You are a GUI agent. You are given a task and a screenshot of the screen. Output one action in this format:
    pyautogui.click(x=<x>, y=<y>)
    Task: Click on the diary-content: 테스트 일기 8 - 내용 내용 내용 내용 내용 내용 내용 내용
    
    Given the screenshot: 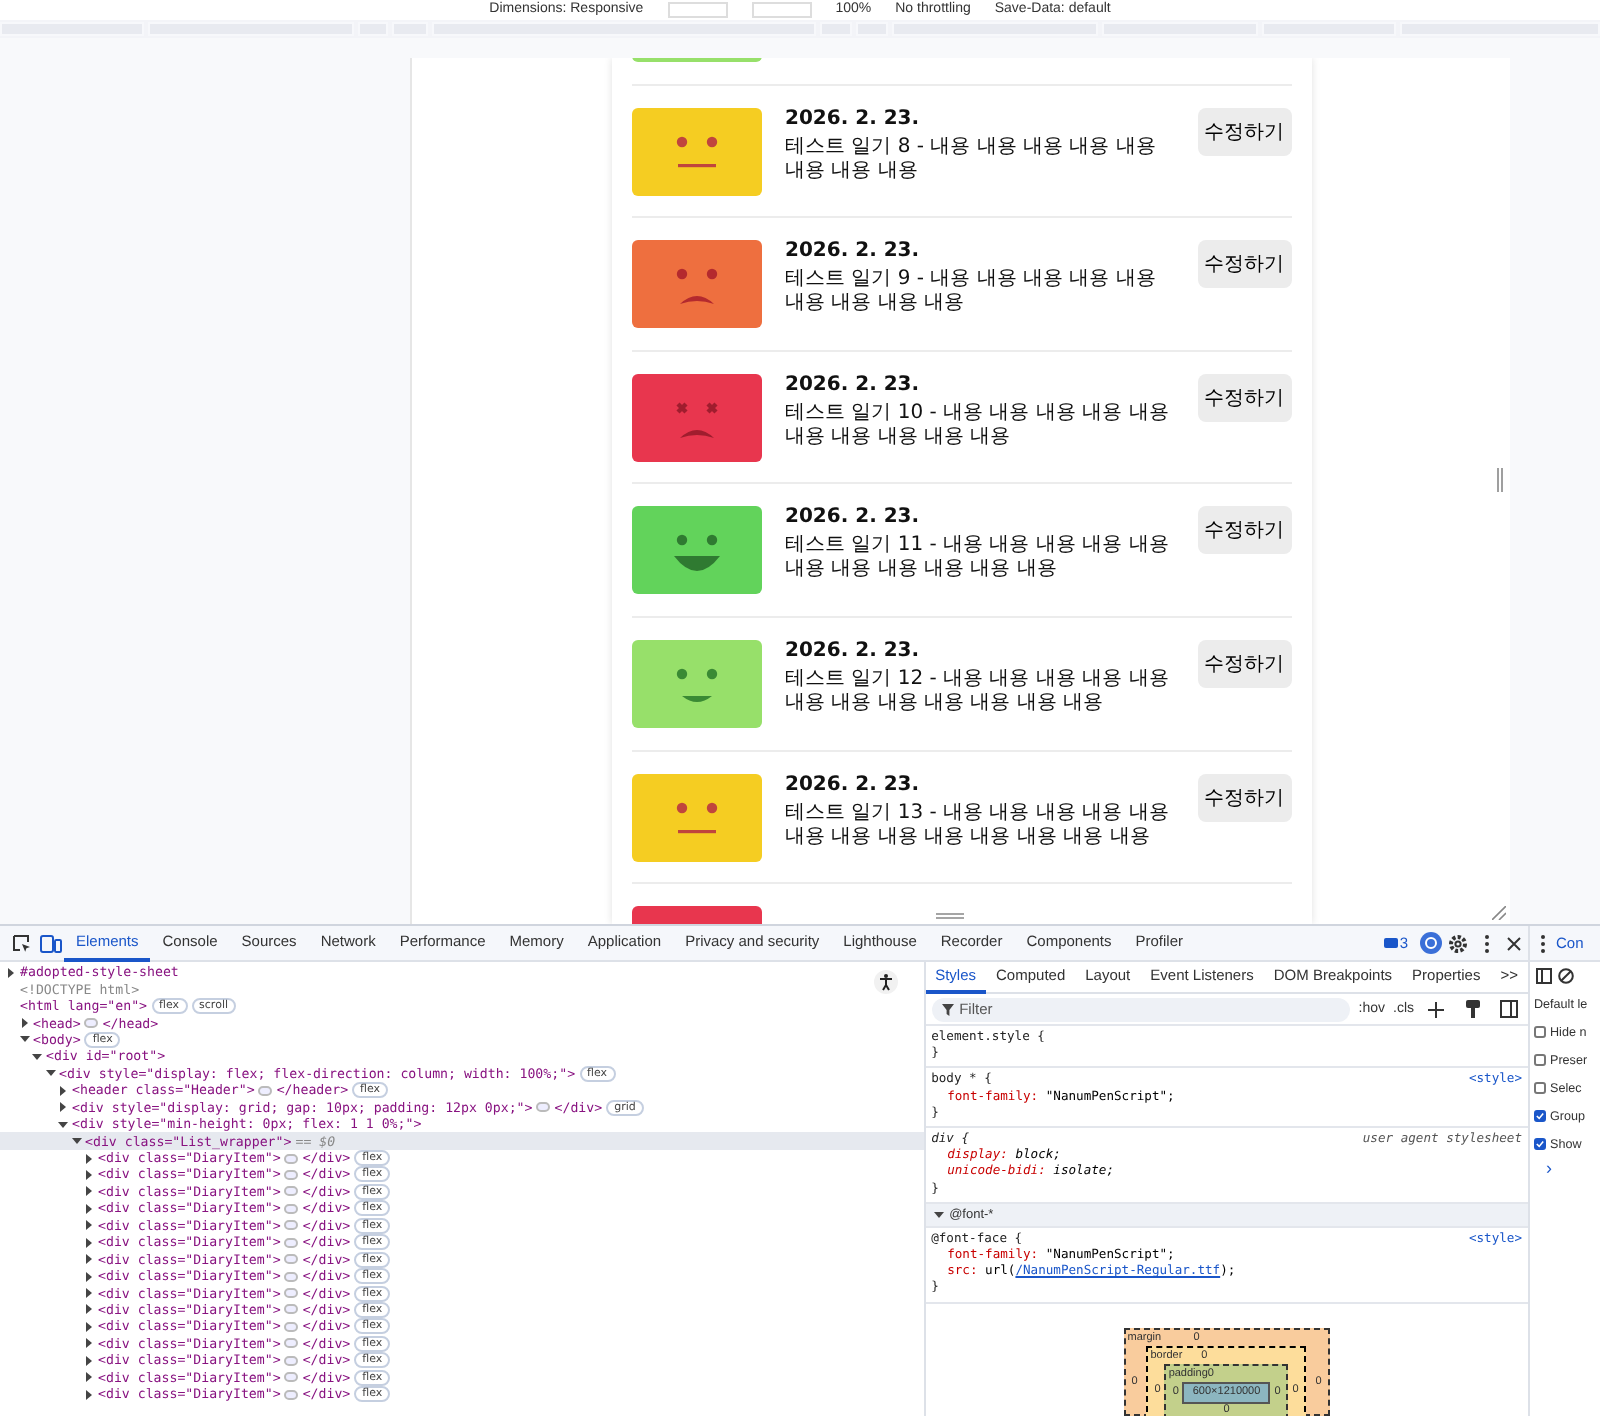 What is the action you would take?
    pyautogui.click(x=971, y=159)
    